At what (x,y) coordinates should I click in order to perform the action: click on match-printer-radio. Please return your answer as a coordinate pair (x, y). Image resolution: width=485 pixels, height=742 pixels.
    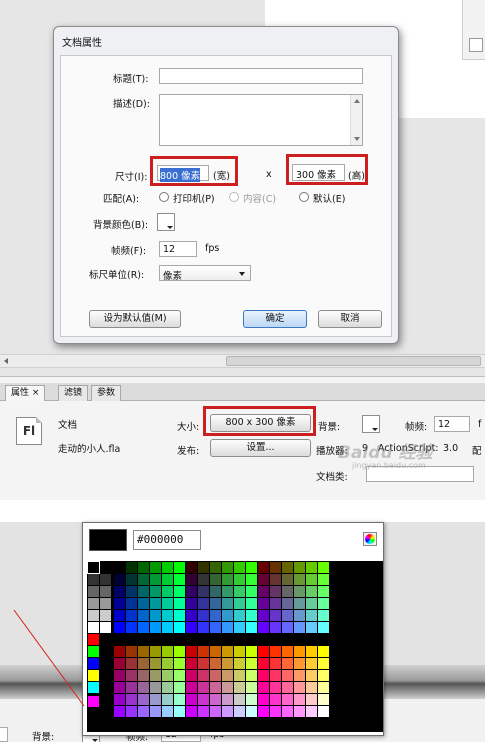
    Looking at the image, I should click on (164, 197).